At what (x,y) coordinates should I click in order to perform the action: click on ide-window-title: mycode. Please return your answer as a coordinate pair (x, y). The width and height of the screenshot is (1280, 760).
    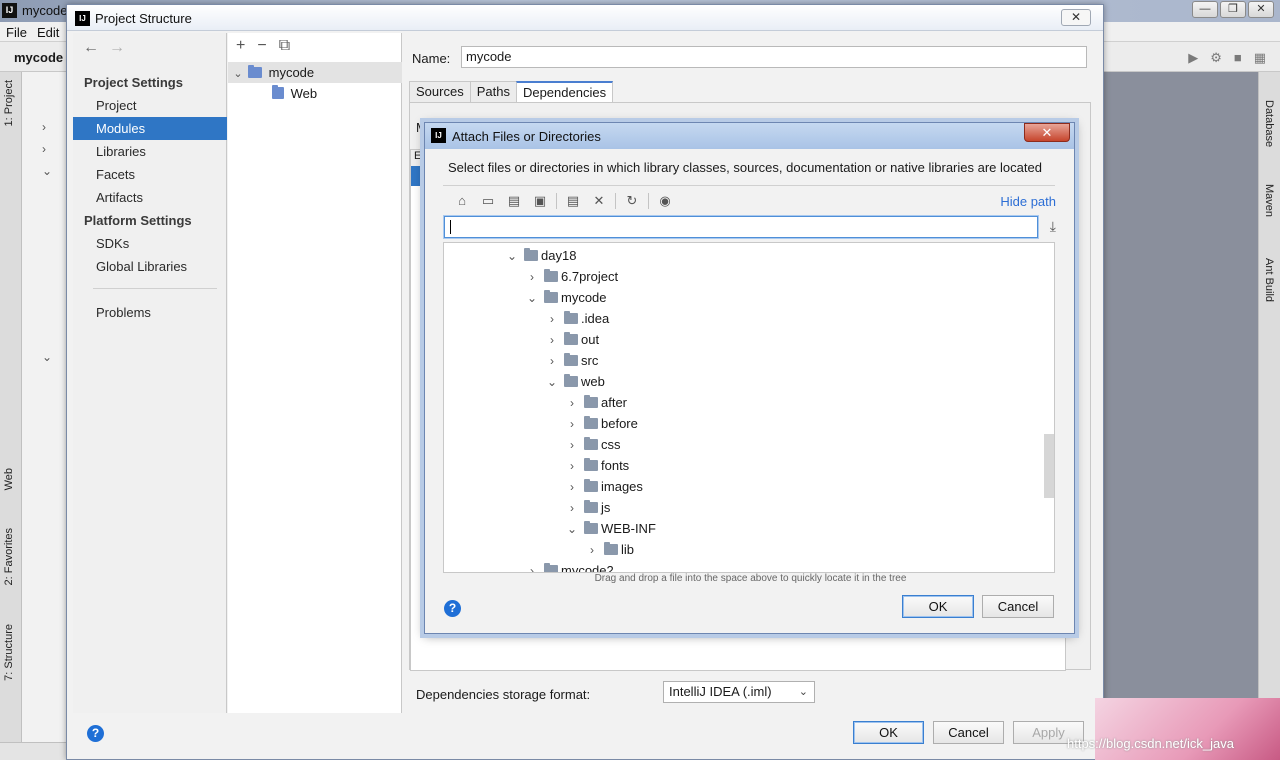
    Looking at the image, I should click on (45, 10).